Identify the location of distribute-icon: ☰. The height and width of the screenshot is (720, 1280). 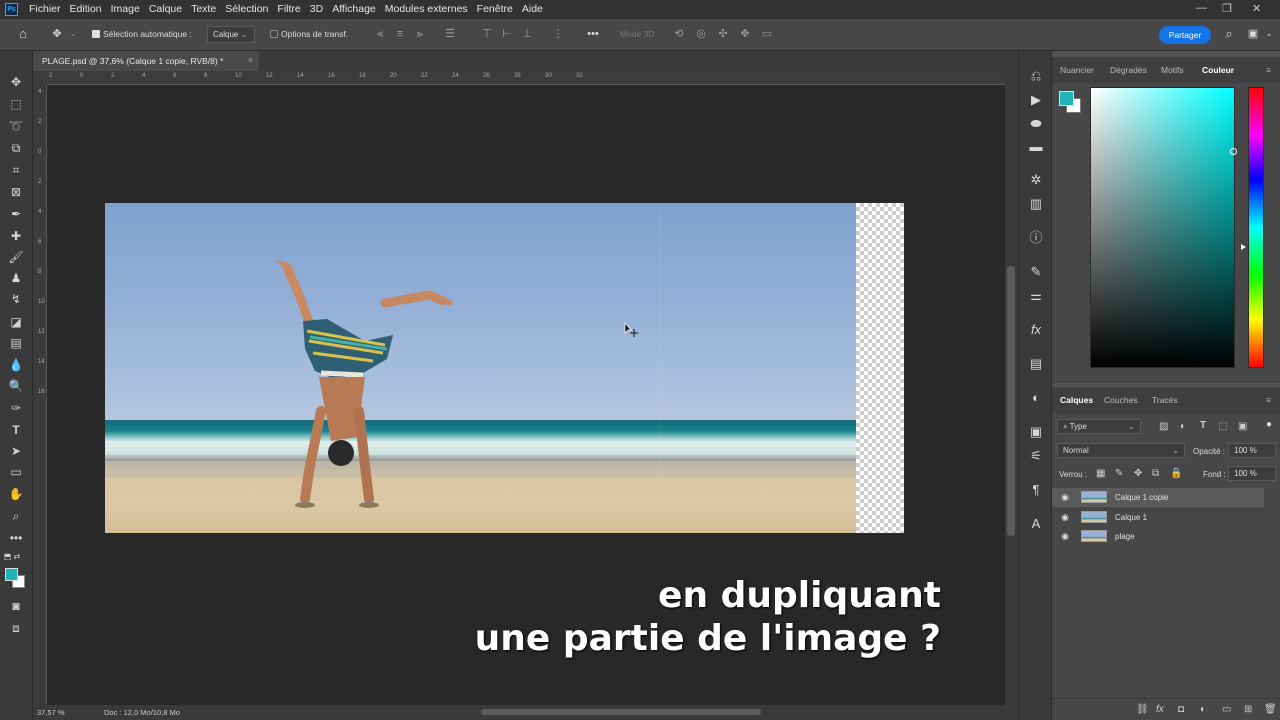
(450, 34).